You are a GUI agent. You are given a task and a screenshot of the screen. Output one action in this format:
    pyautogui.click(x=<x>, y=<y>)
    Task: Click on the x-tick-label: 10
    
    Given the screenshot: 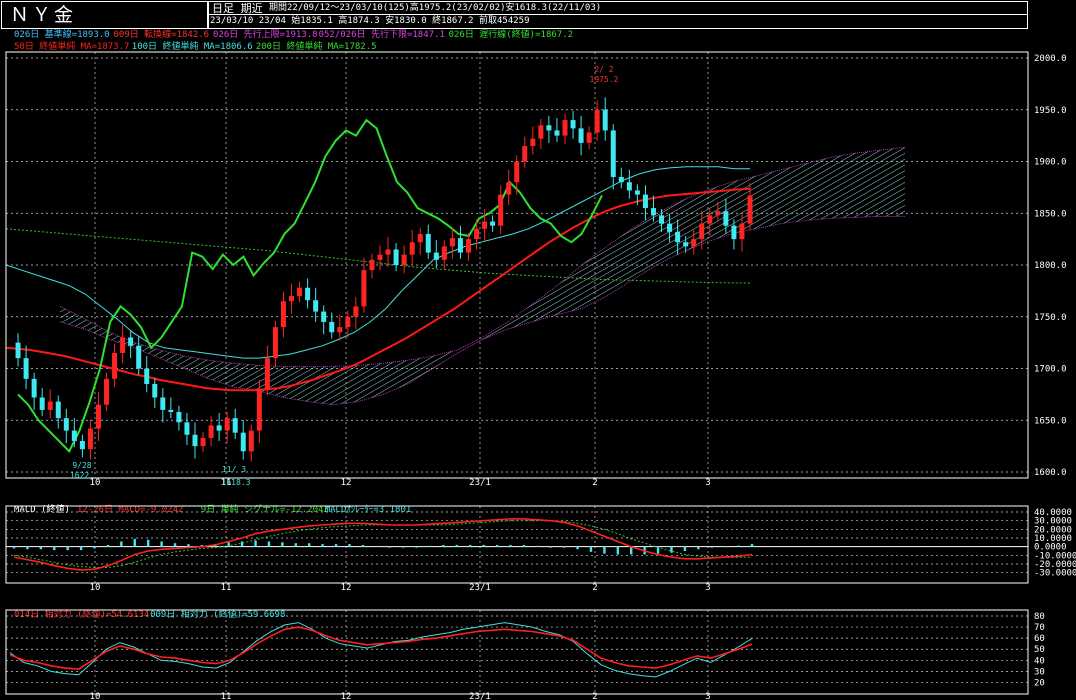 What is the action you would take?
    pyautogui.click(x=95, y=588)
    